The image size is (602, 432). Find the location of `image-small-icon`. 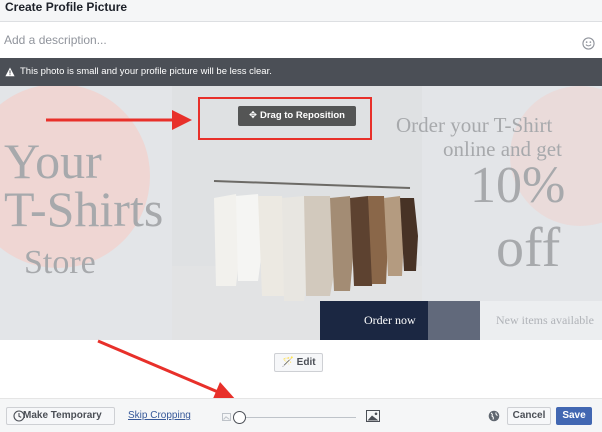

image-small-icon is located at coordinates (226, 417).